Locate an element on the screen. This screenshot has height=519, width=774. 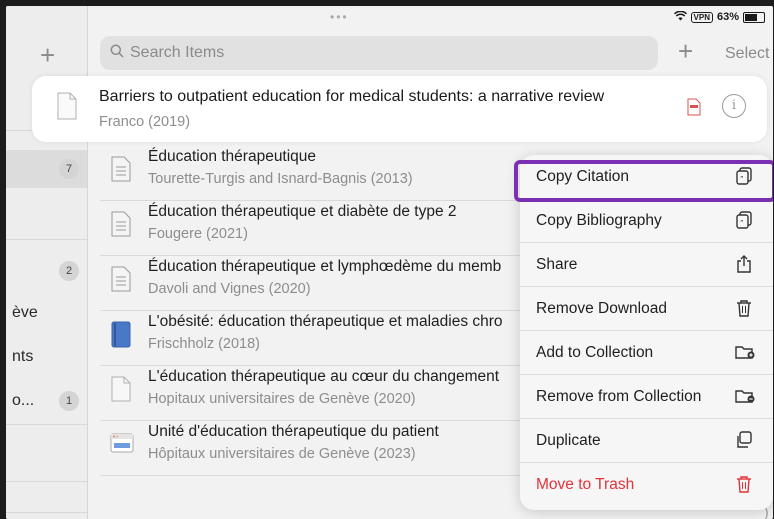
multitasking-dots: ••• is located at coordinates (339, 17).